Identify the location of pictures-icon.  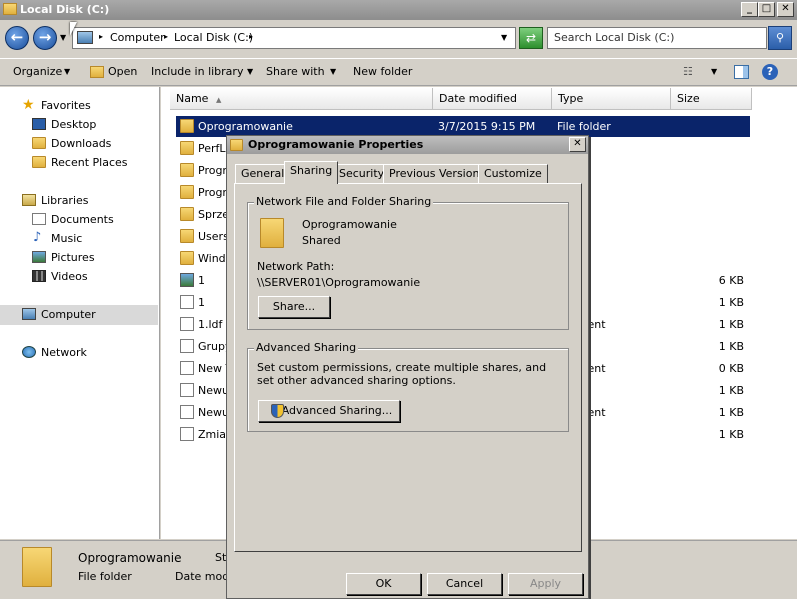
(39, 257).